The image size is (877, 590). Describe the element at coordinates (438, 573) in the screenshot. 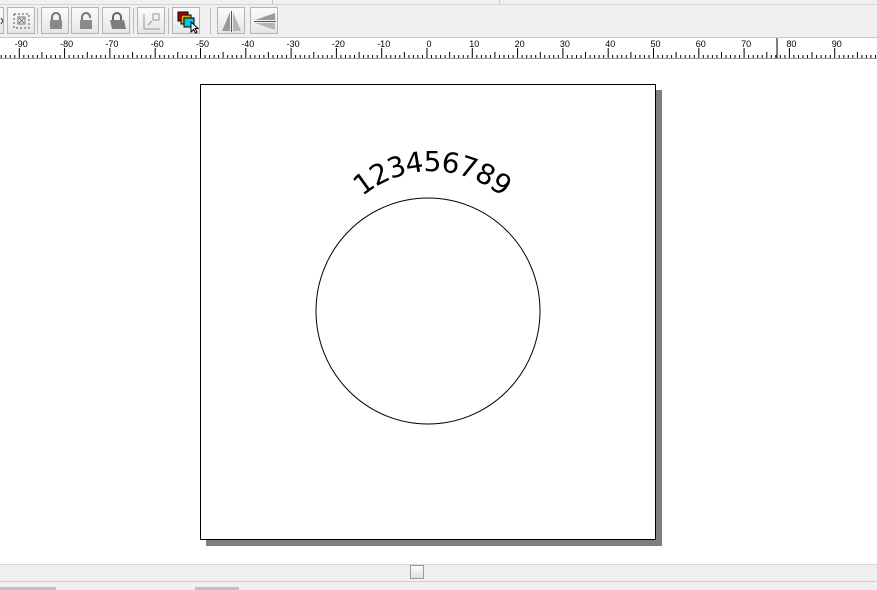

I see `horizontal-scrollbar` at that location.